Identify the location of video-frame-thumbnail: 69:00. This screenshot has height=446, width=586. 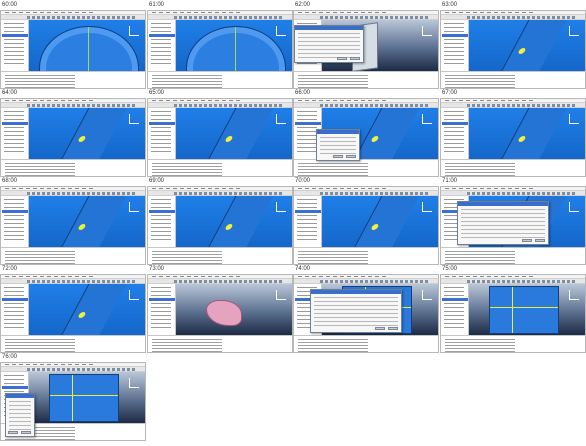
(220, 221).